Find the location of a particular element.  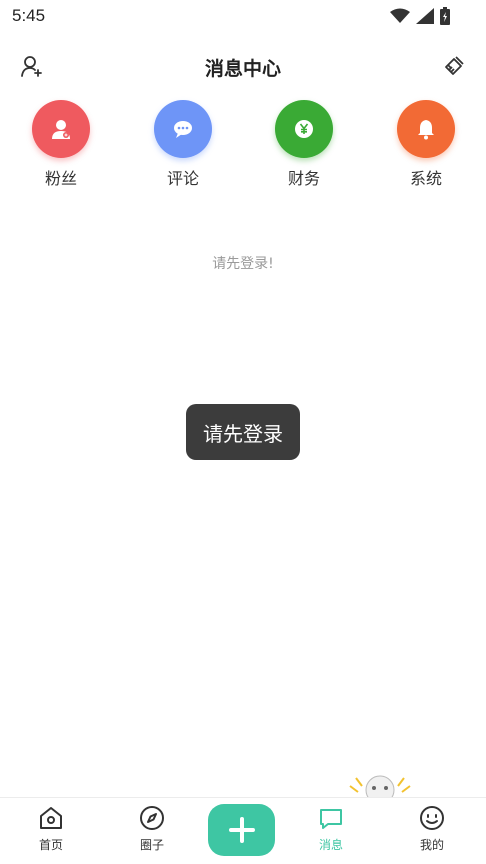

nav-label: 圈子 is located at coordinates (151, 845).